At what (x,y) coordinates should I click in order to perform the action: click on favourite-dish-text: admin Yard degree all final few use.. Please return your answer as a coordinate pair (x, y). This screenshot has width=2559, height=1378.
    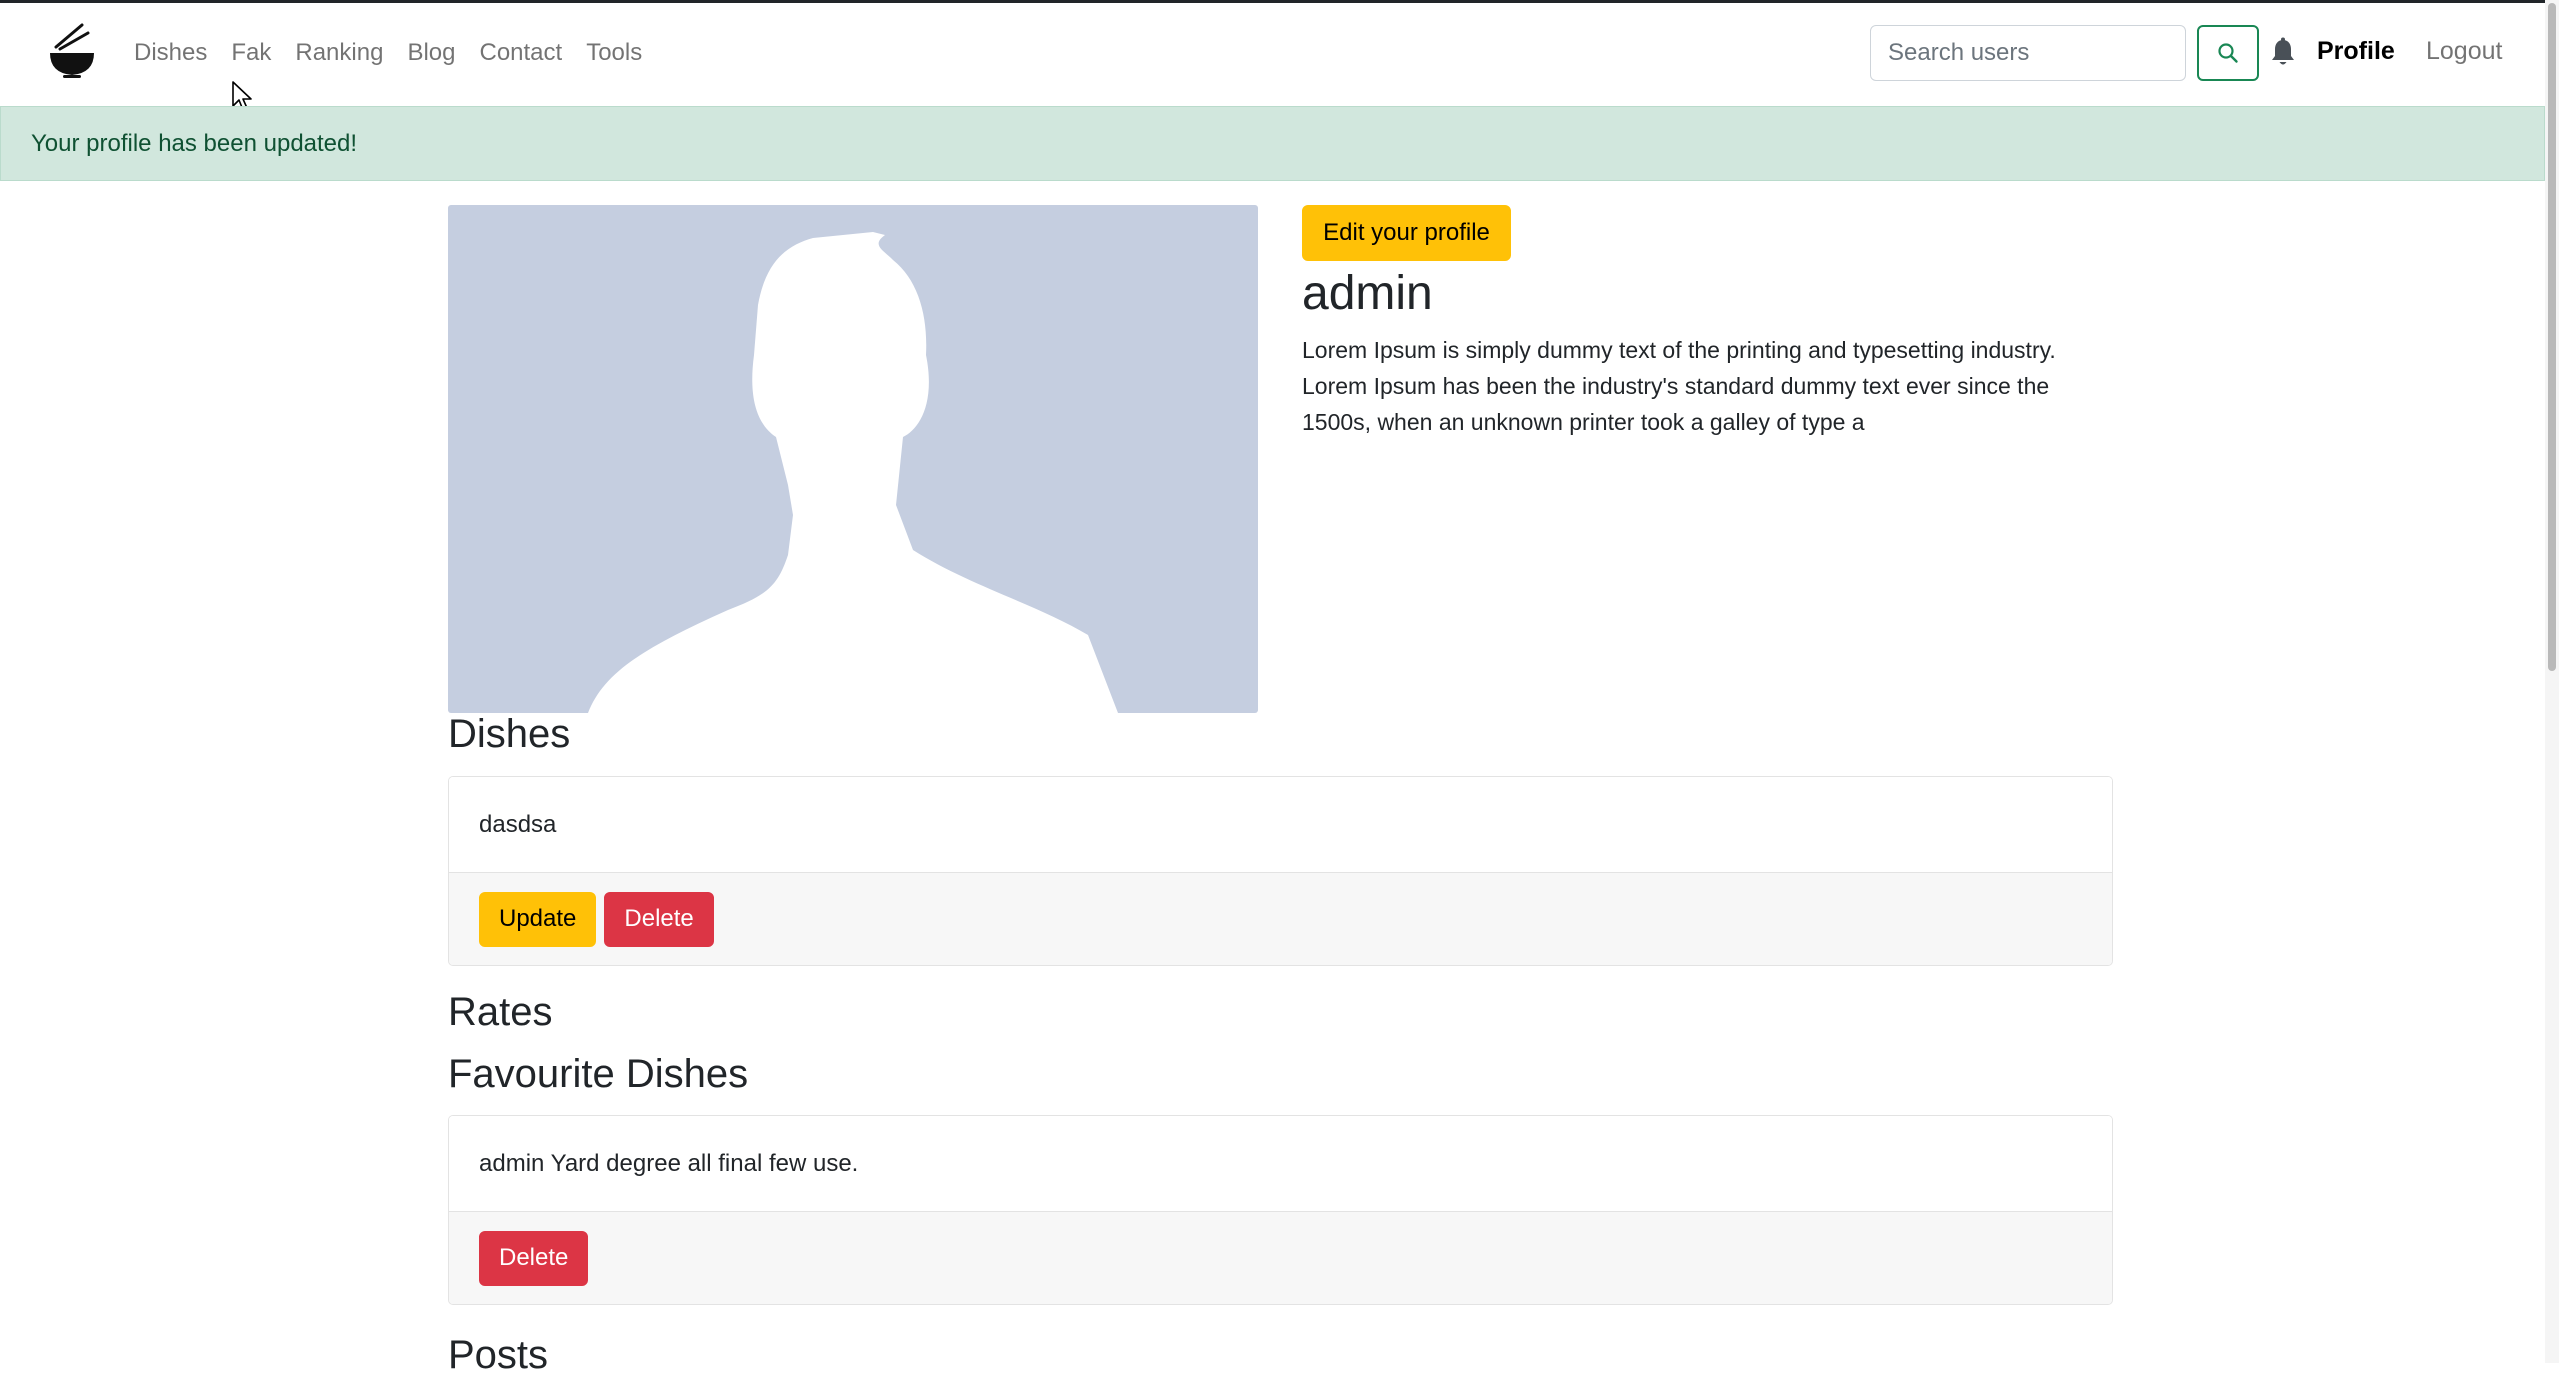
    Looking at the image, I should click on (669, 1163).